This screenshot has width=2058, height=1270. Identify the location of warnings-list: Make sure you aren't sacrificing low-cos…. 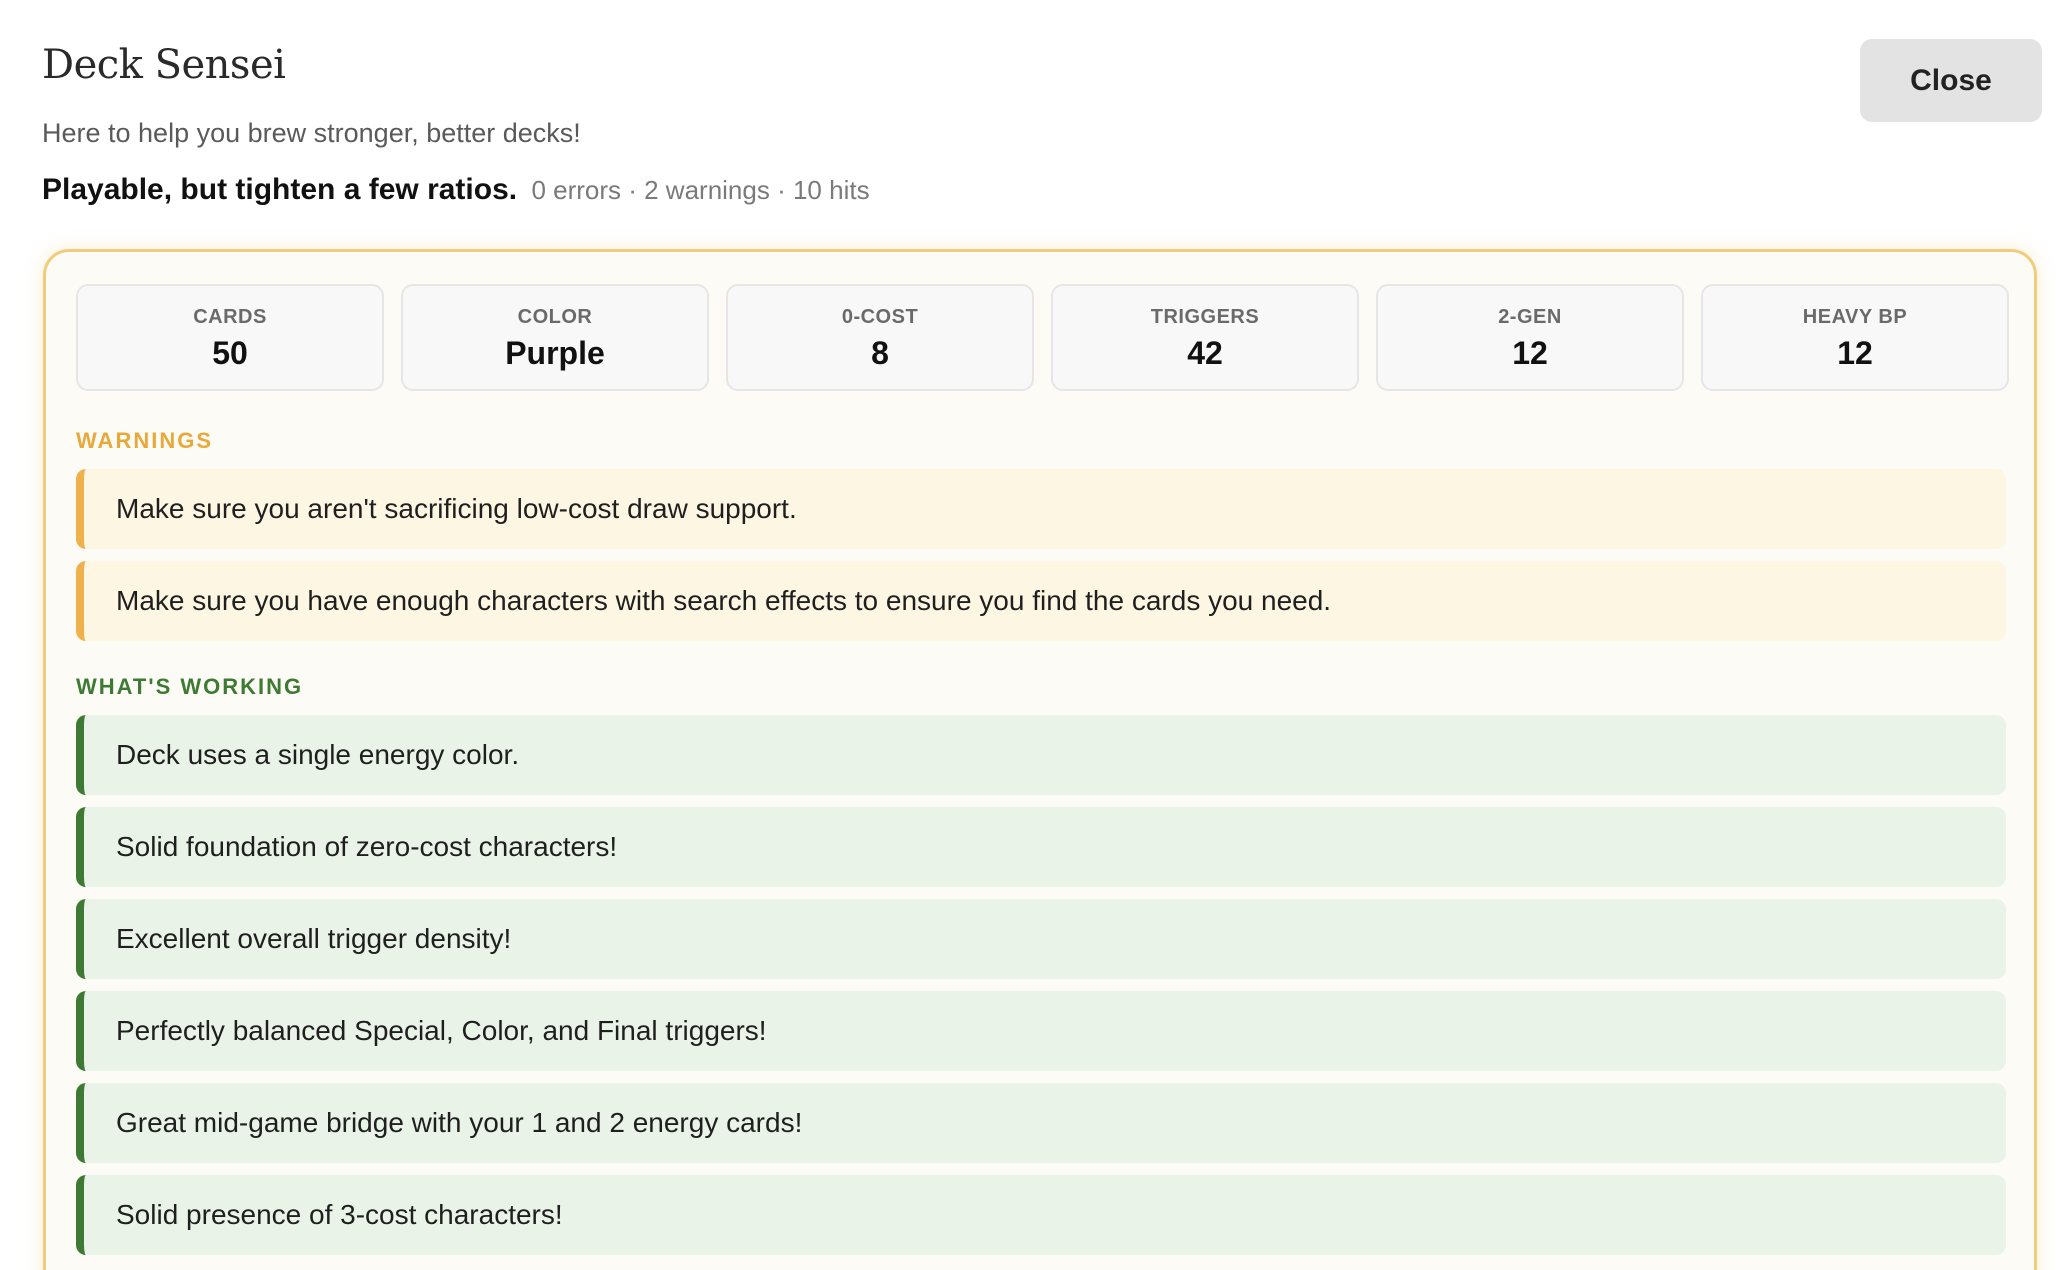
(1041, 555).